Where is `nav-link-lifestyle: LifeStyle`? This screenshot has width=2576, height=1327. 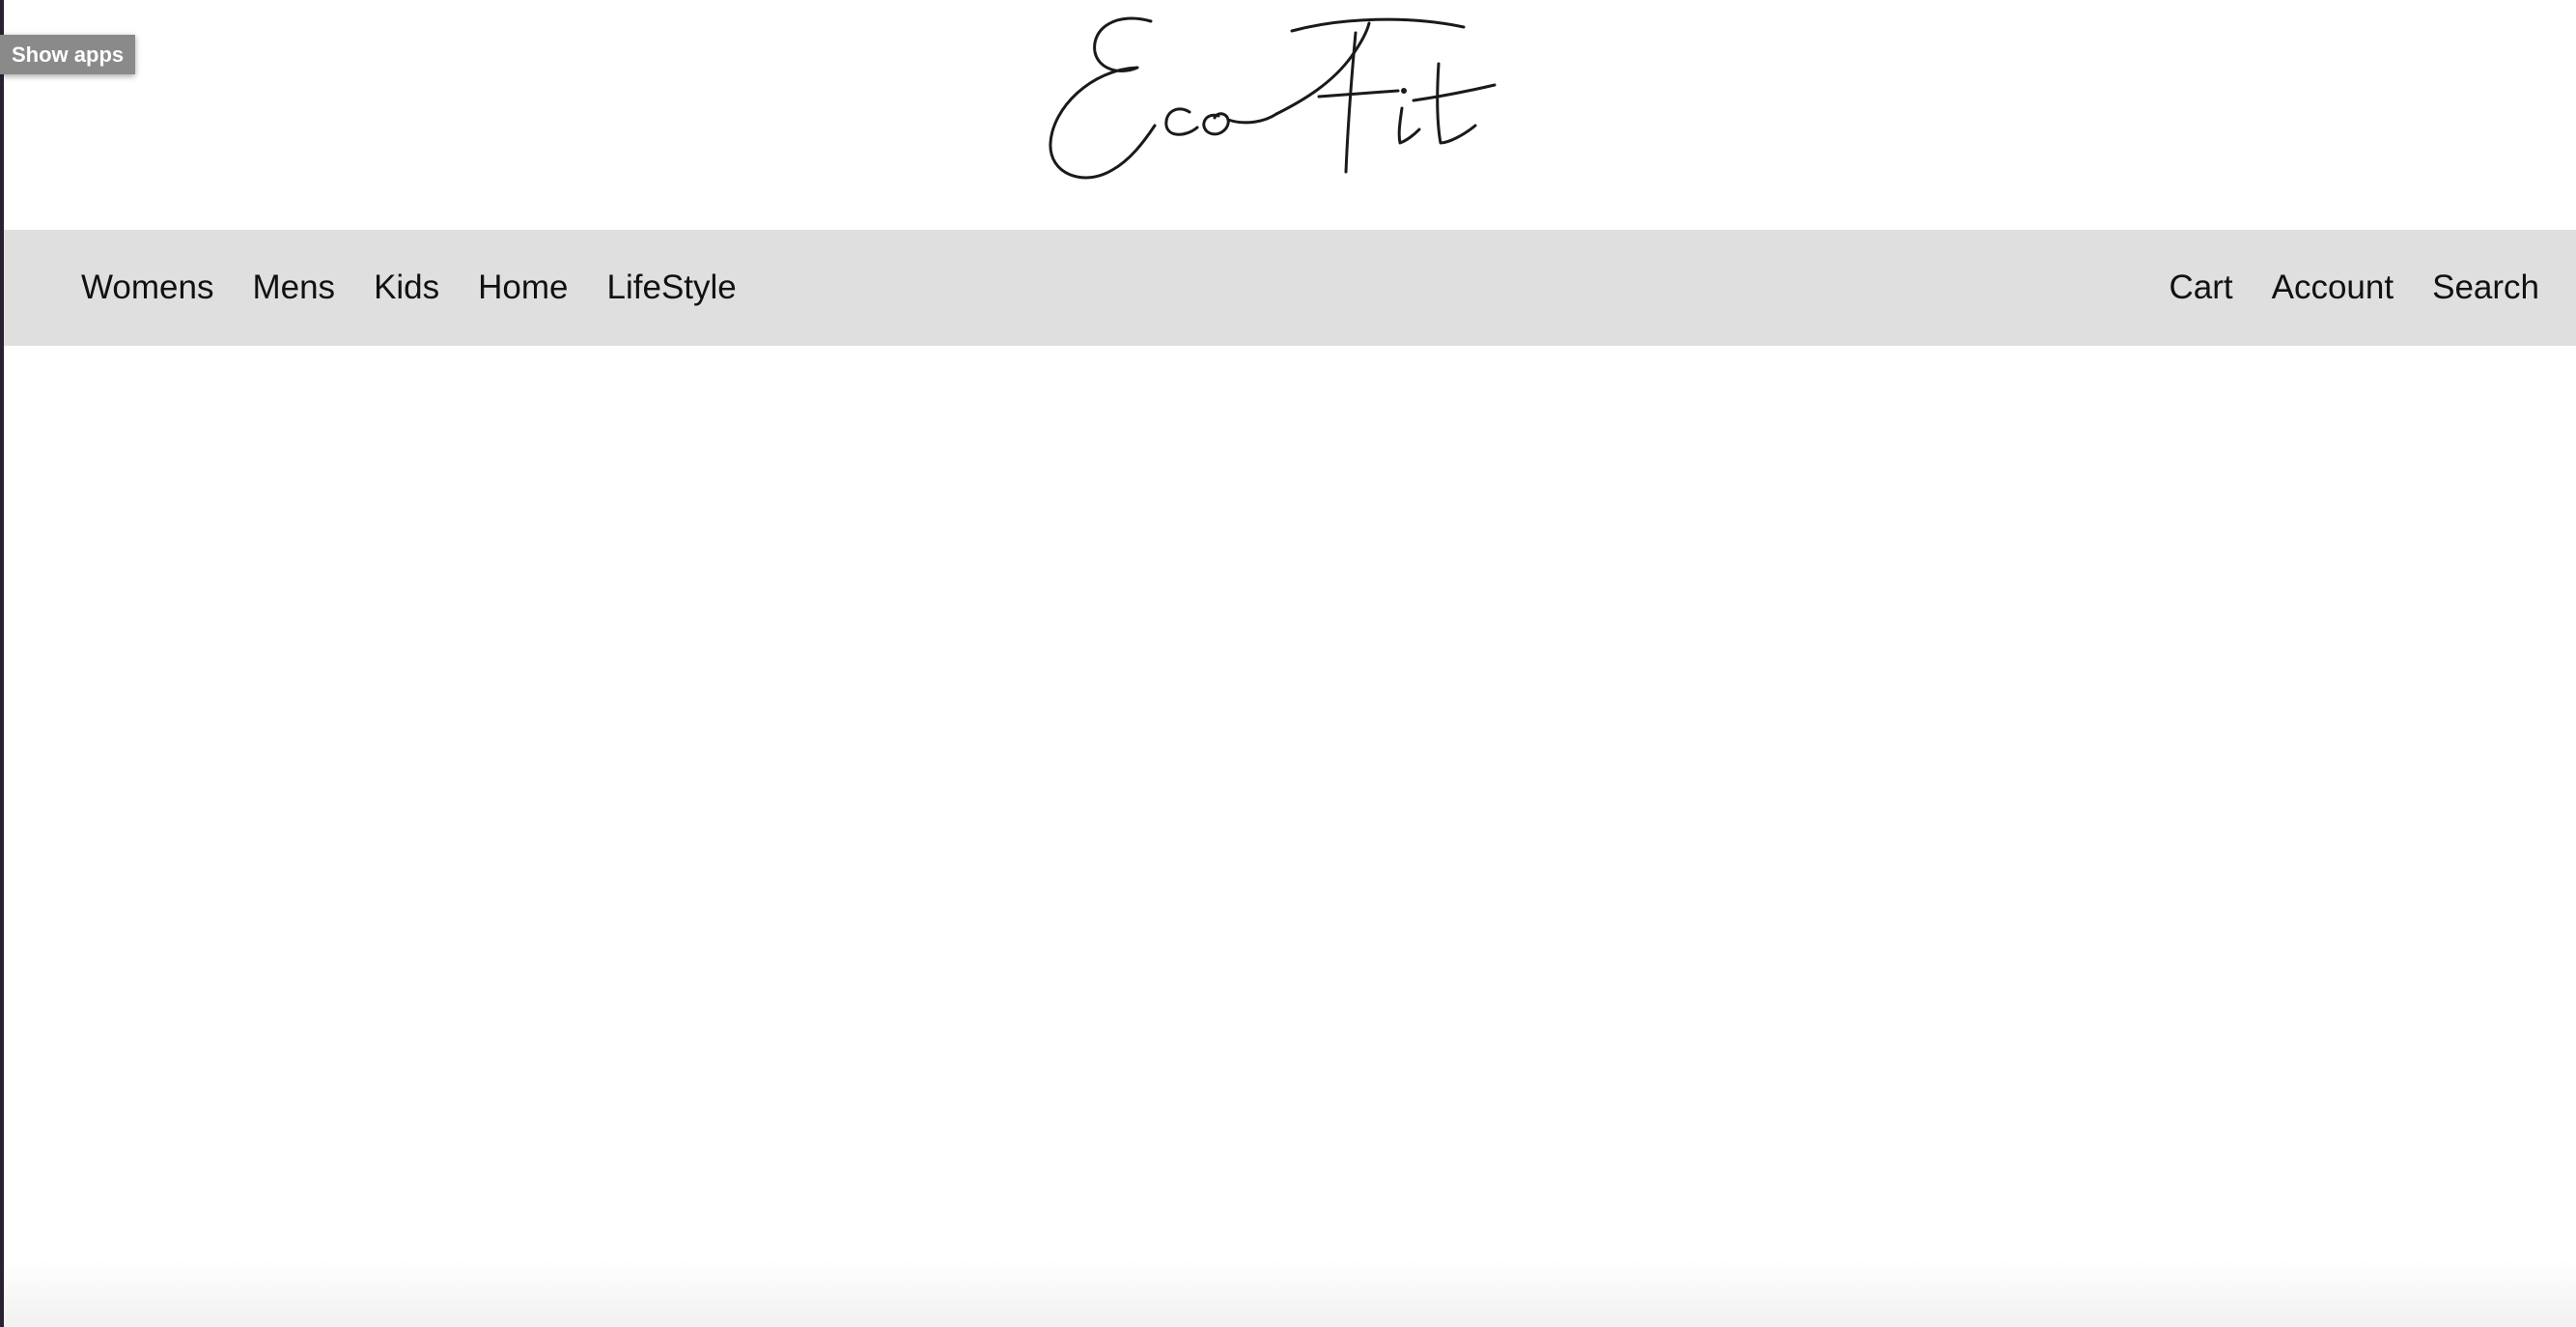 nav-link-lifestyle: LifeStyle is located at coordinates (672, 288).